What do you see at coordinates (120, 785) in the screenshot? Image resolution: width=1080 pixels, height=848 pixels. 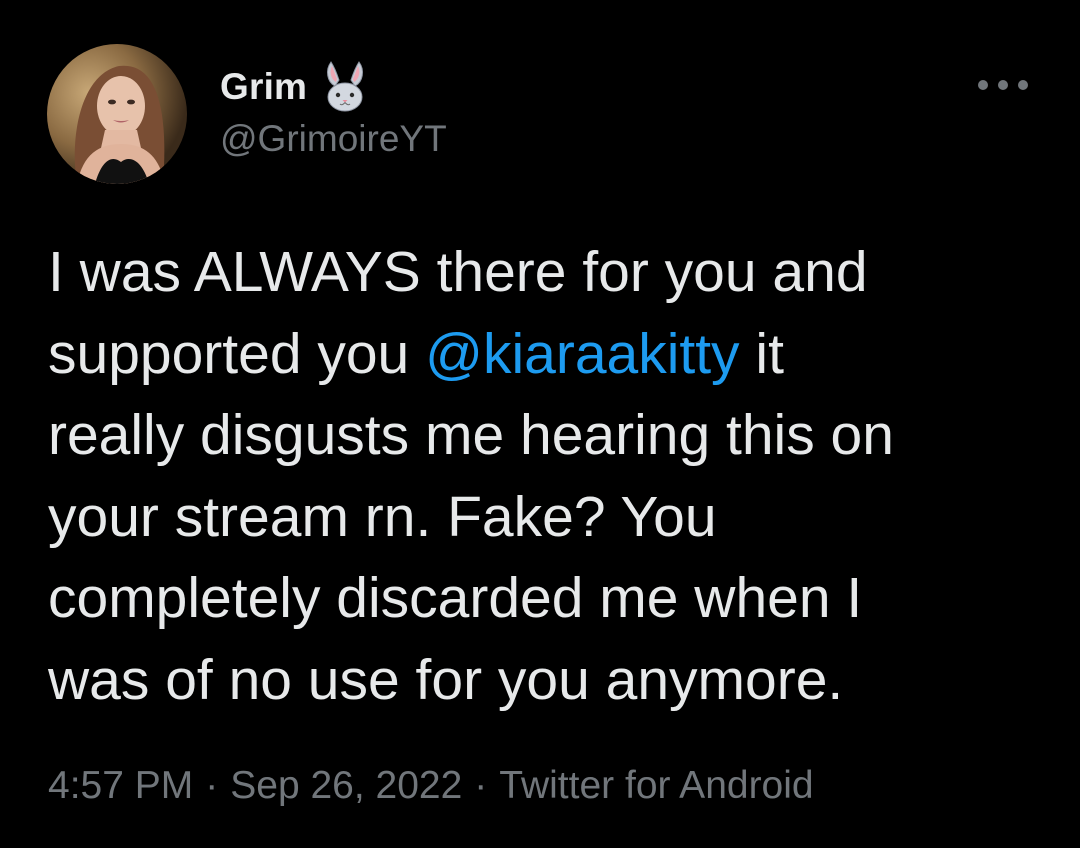 I see `tweet-time: 4:57 PM` at bounding box center [120, 785].